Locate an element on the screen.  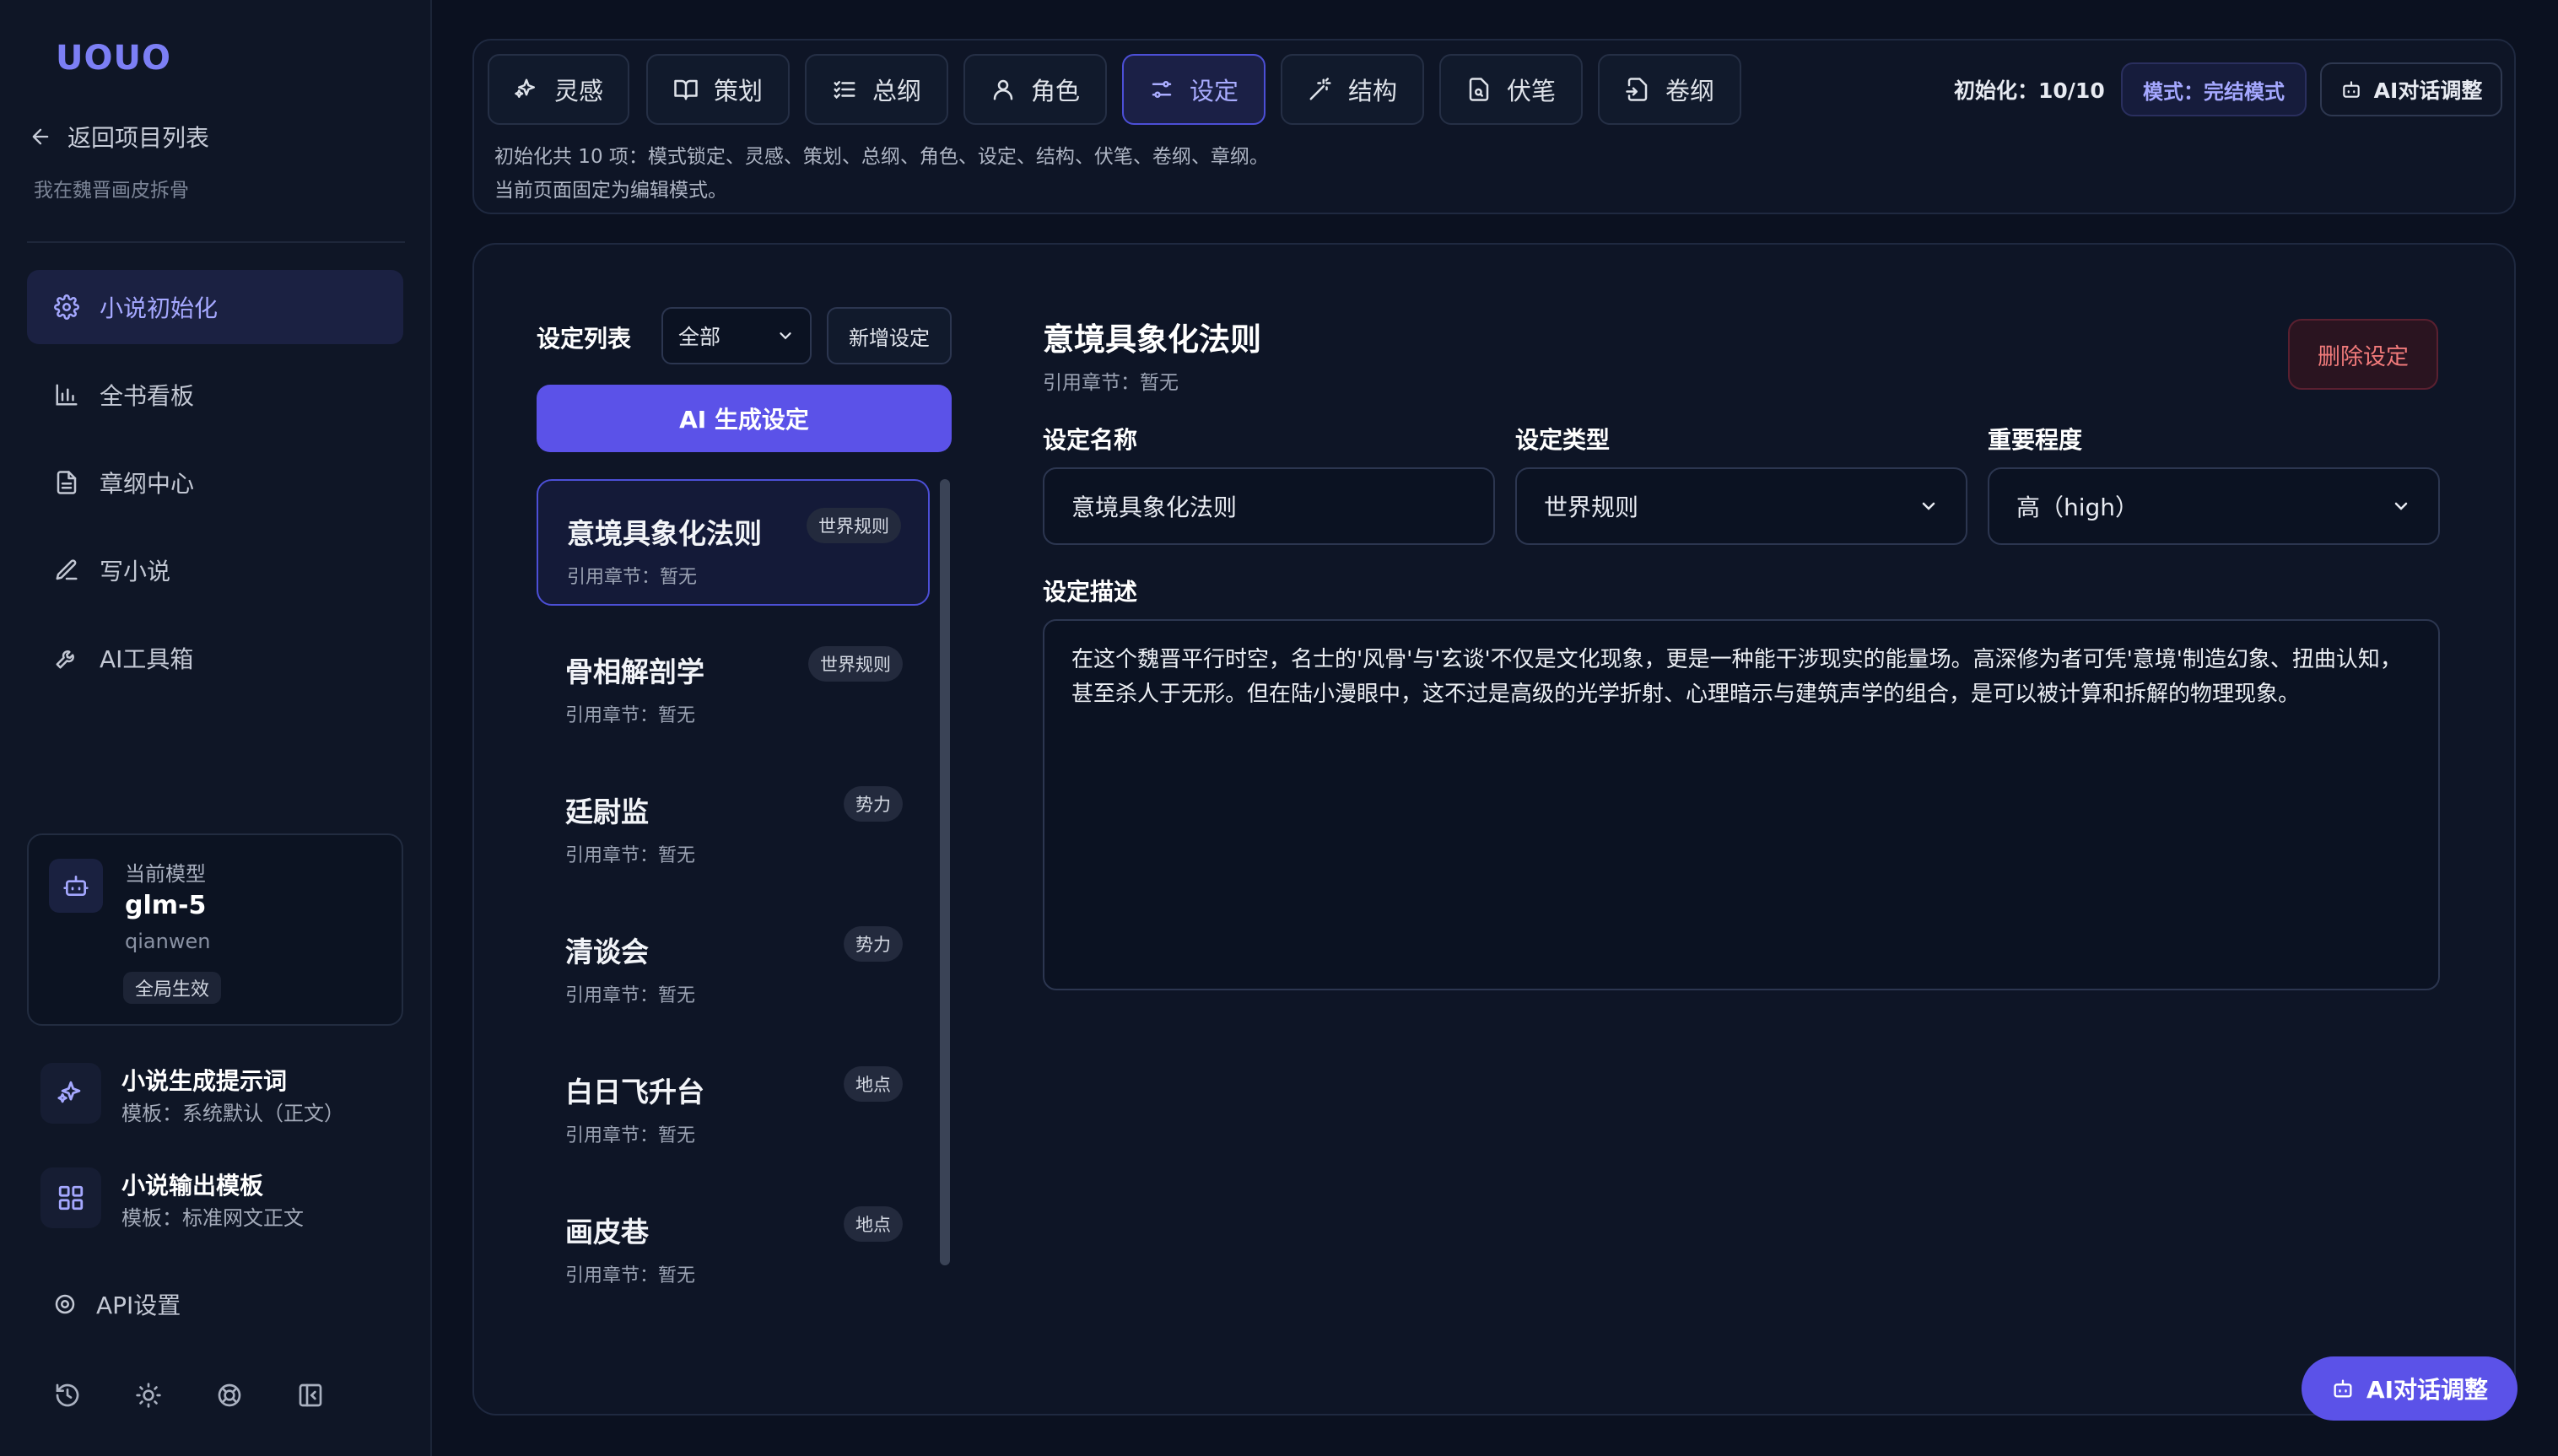
tab-foreshadowing: 伏笔 is located at coordinates (1511, 89).